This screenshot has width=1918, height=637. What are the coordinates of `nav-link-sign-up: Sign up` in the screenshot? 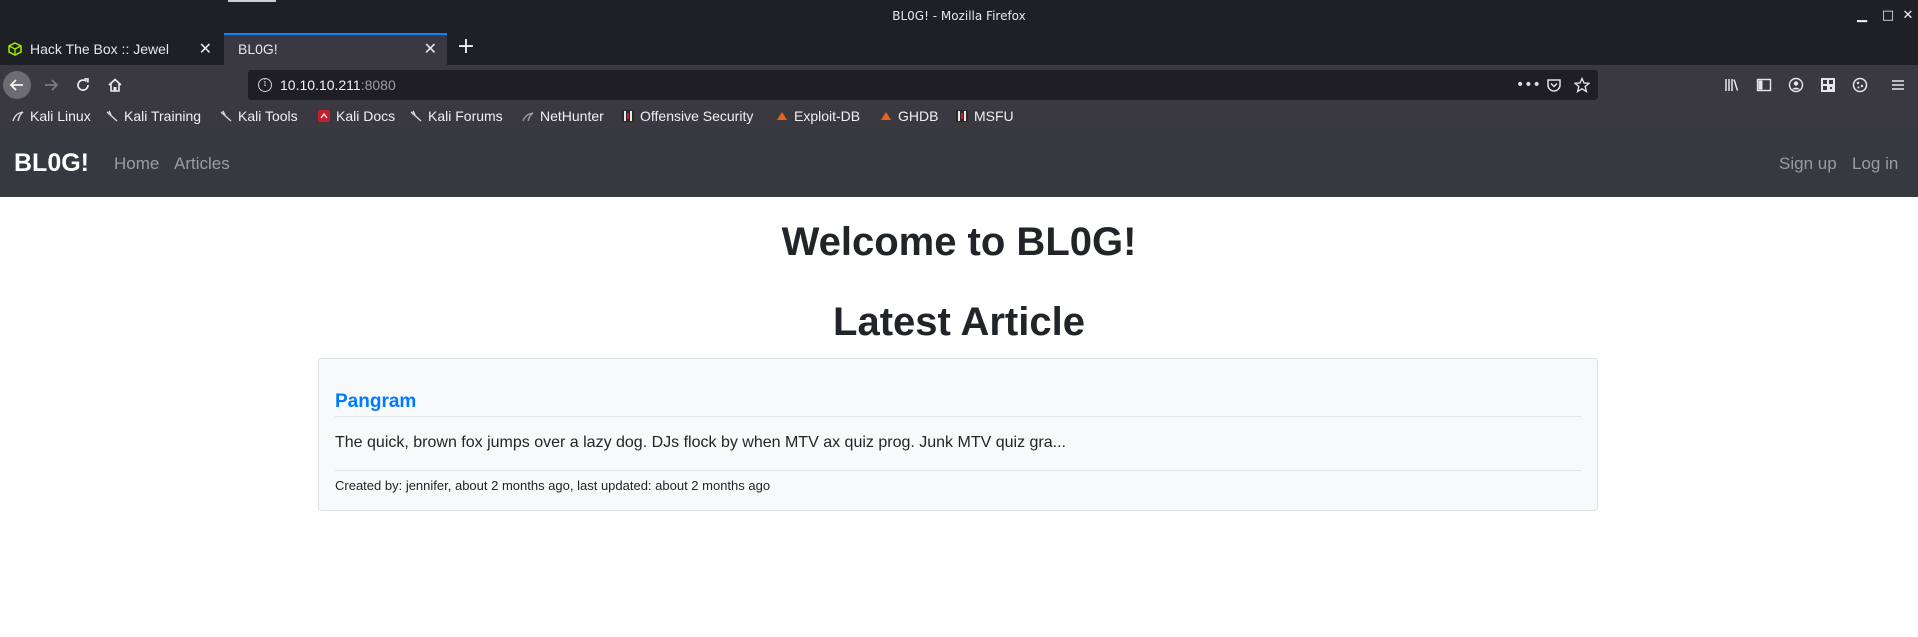 It's located at (1808, 164).